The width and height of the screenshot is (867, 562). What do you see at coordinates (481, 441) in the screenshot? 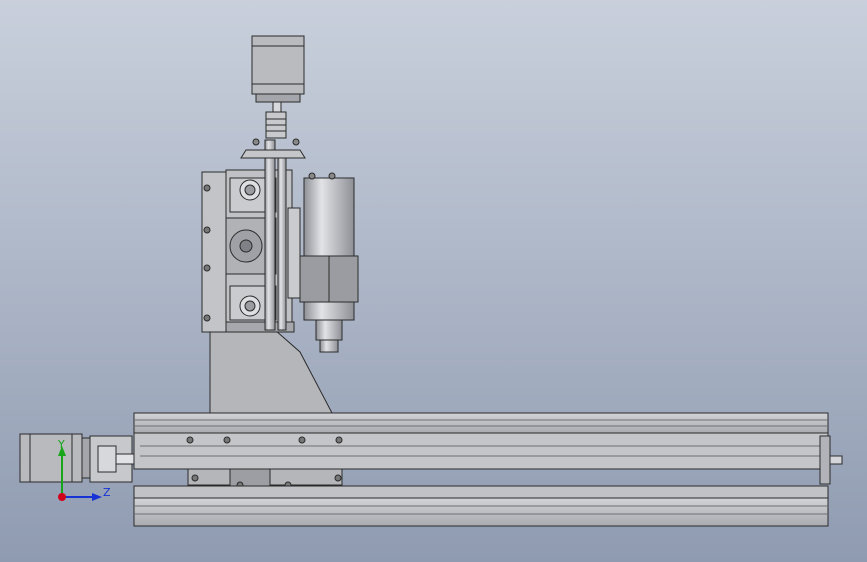
I see `aluminum-extrusion-rail` at bounding box center [481, 441].